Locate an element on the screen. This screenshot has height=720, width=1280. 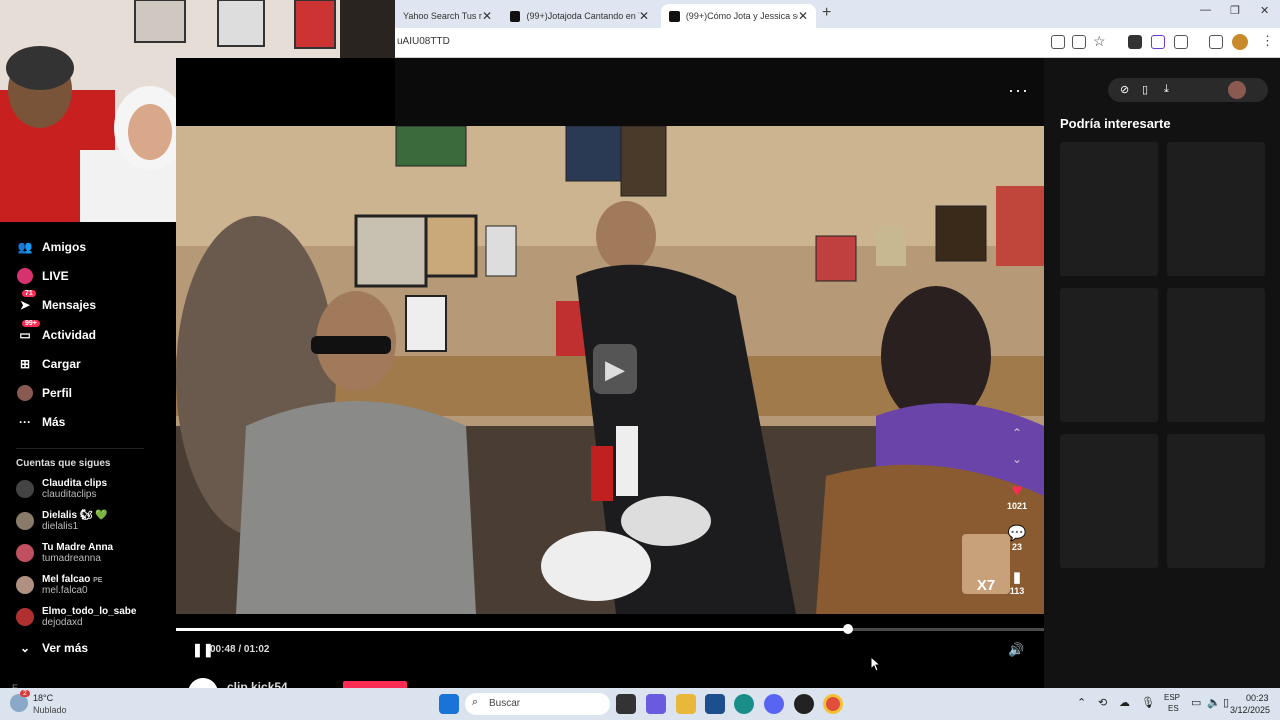
network-icon: ▭ is located at coordinates (1196, 702).